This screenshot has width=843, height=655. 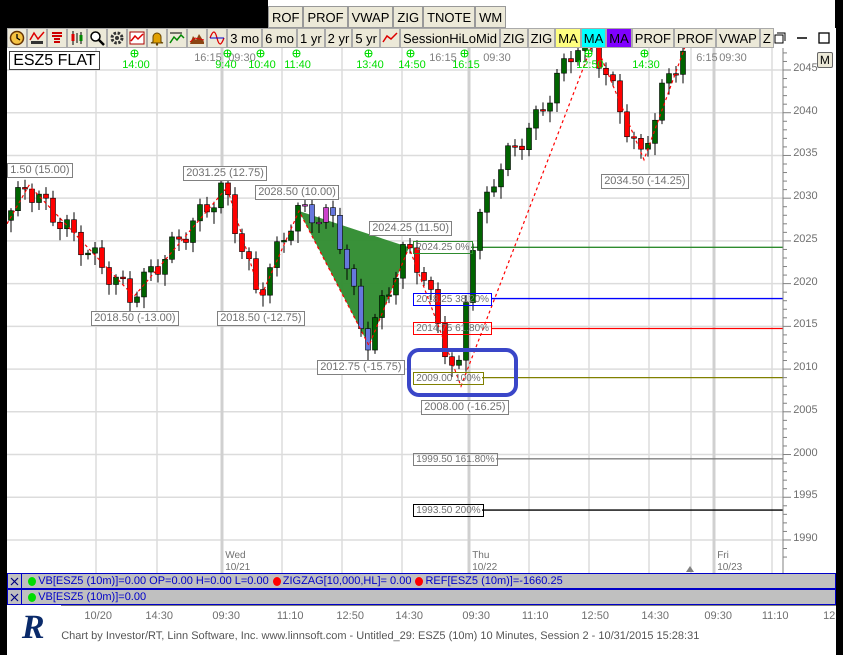 What do you see at coordinates (645, 181) in the screenshot?
I see `swing-label: 2034.50 (-14.25)` at bounding box center [645, 181].